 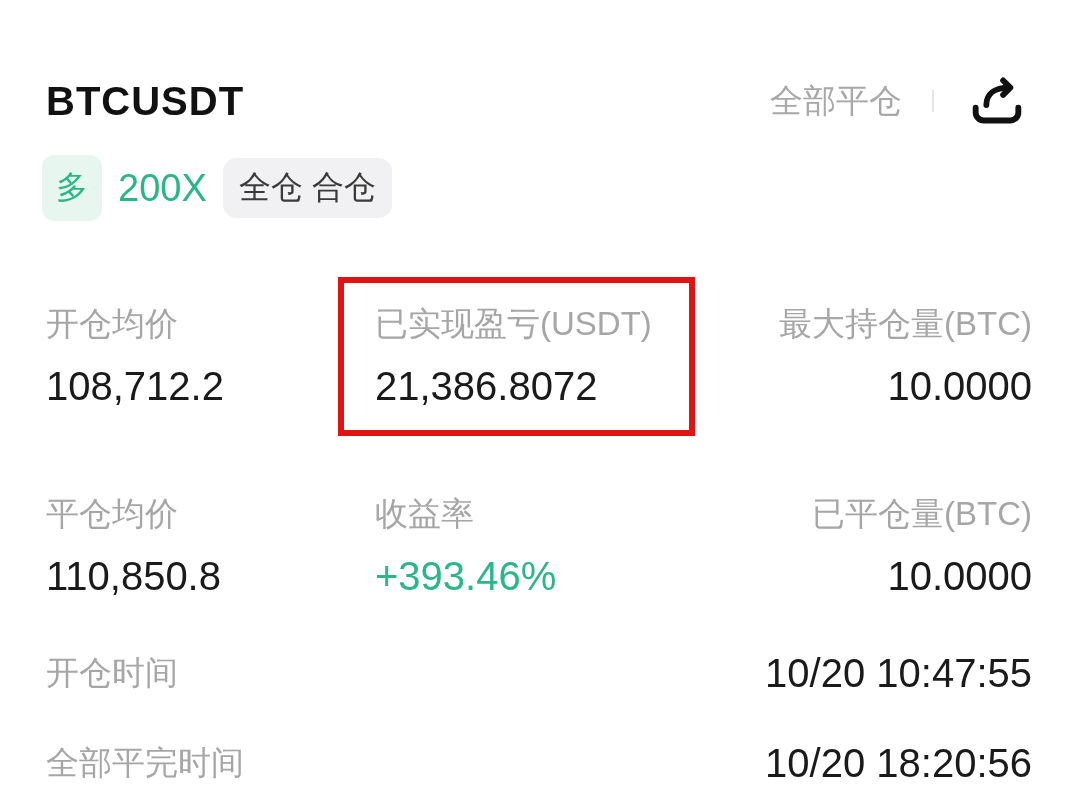 What do you see at coordinates (898, 763) in the screenshot?
I see `time-value: 10/20 18:20:56` at bounding box center [898, 763].